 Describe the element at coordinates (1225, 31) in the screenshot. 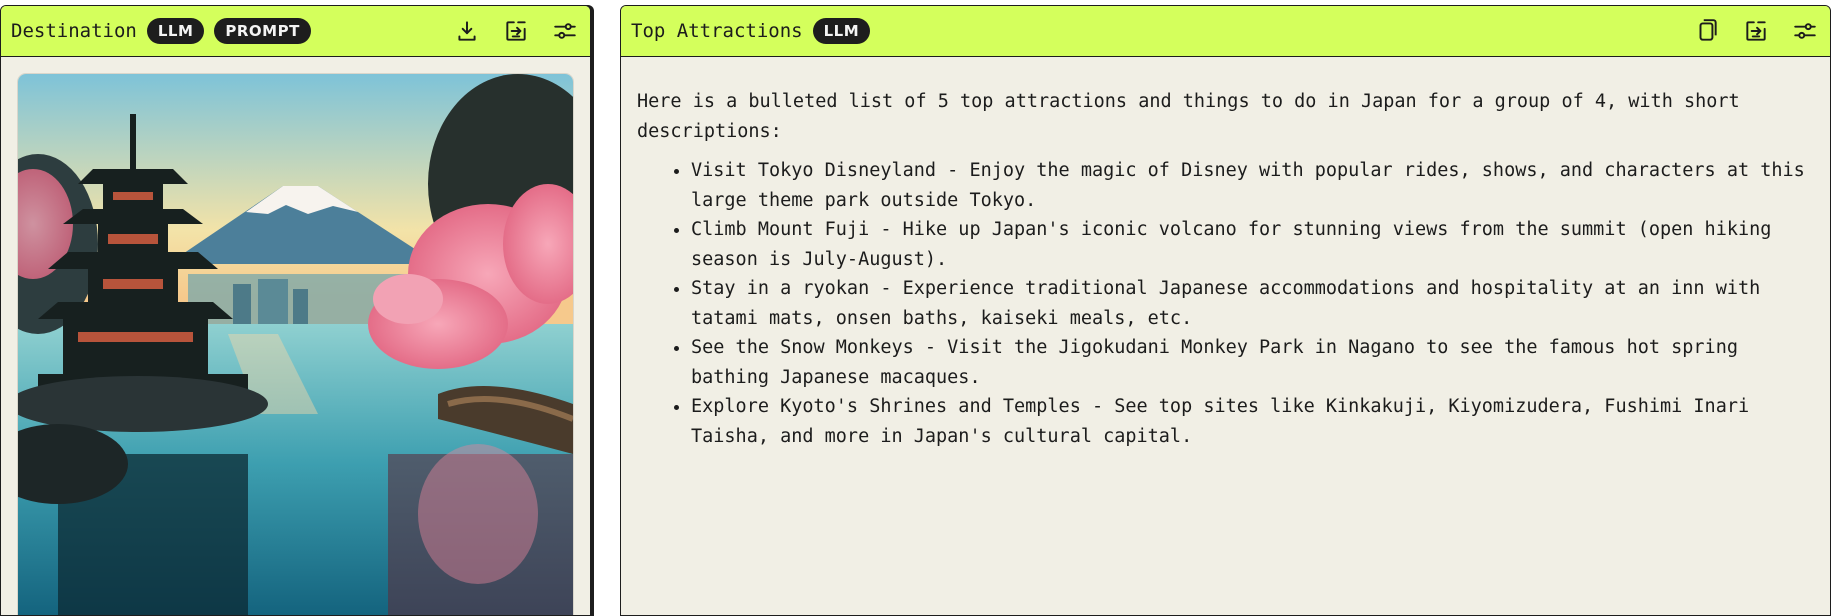

I see `top-attractions-panel-header: Top Attractions LLM` at that location.